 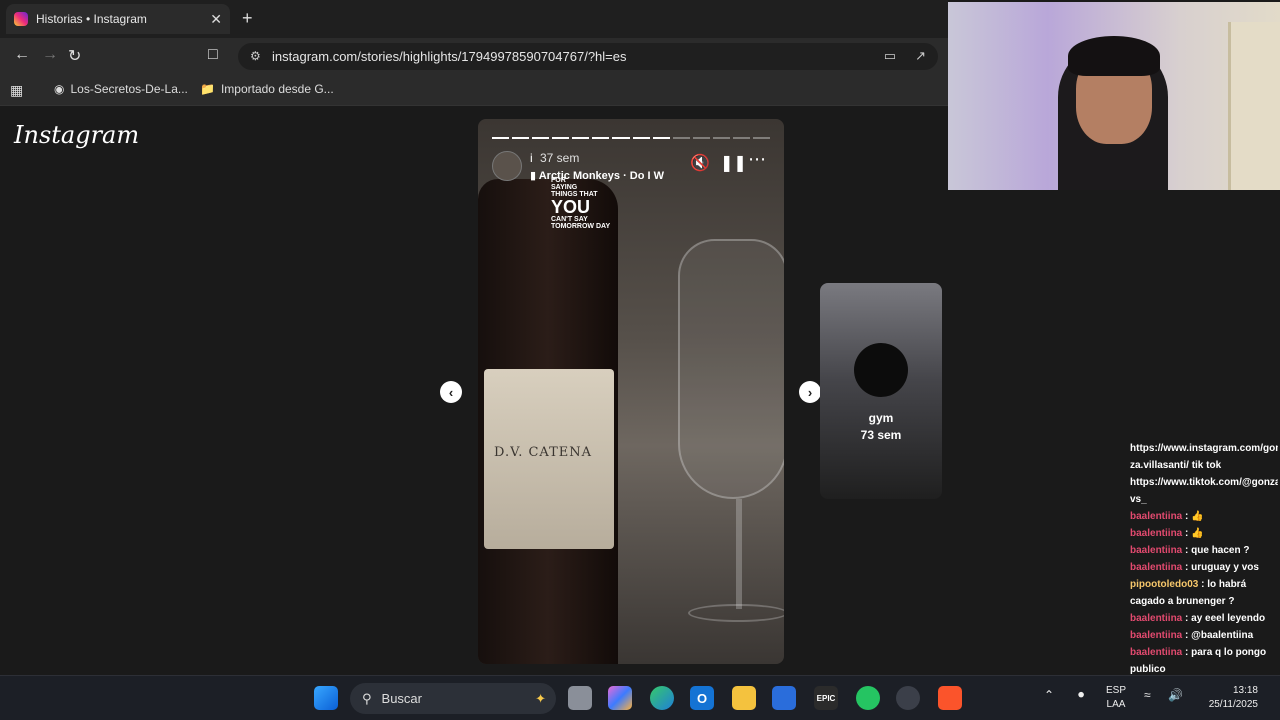 I want to click on file-explorer-icon, so click(x=744, y=698).